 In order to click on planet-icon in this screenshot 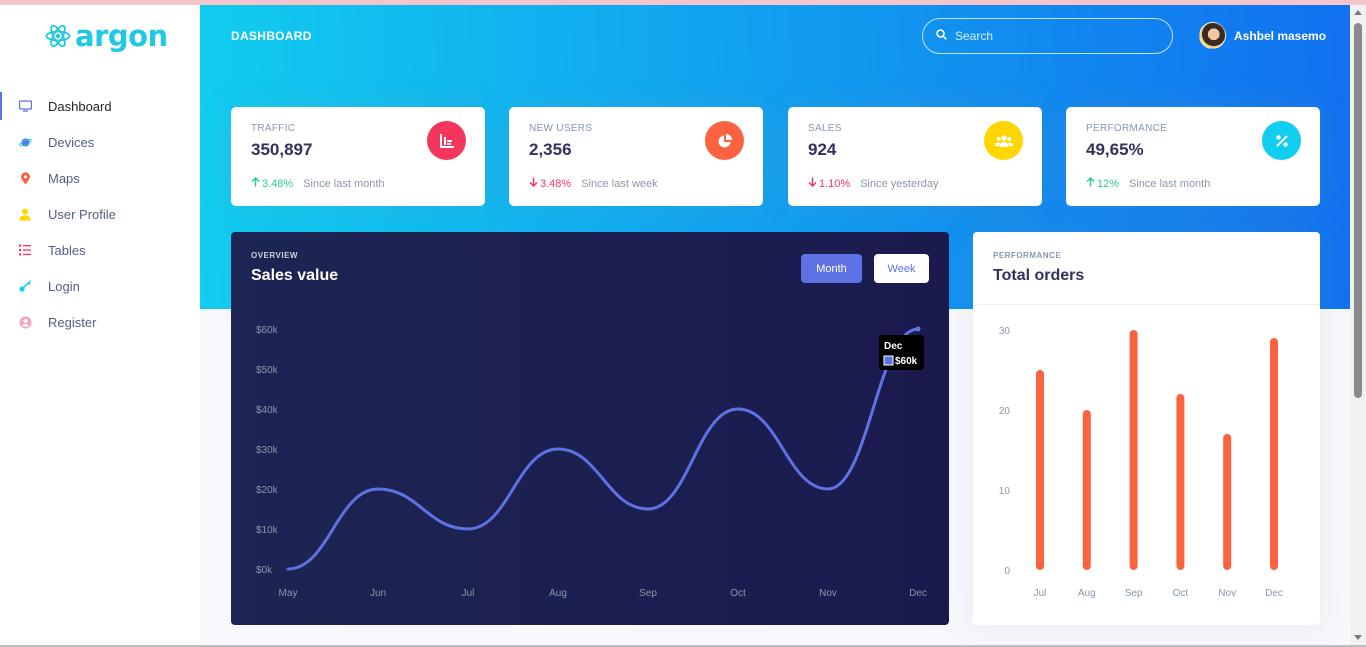, I will do `click(25, 142)`.